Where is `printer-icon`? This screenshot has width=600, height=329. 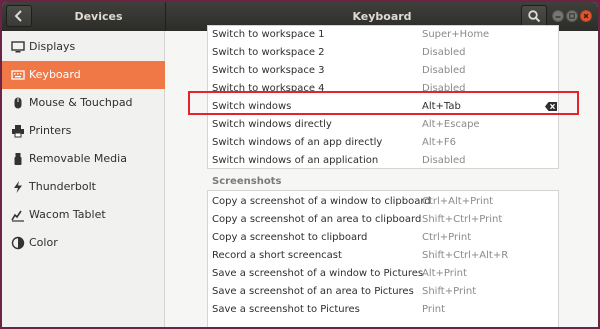
printer-icon is located at coordinates (18, 131).